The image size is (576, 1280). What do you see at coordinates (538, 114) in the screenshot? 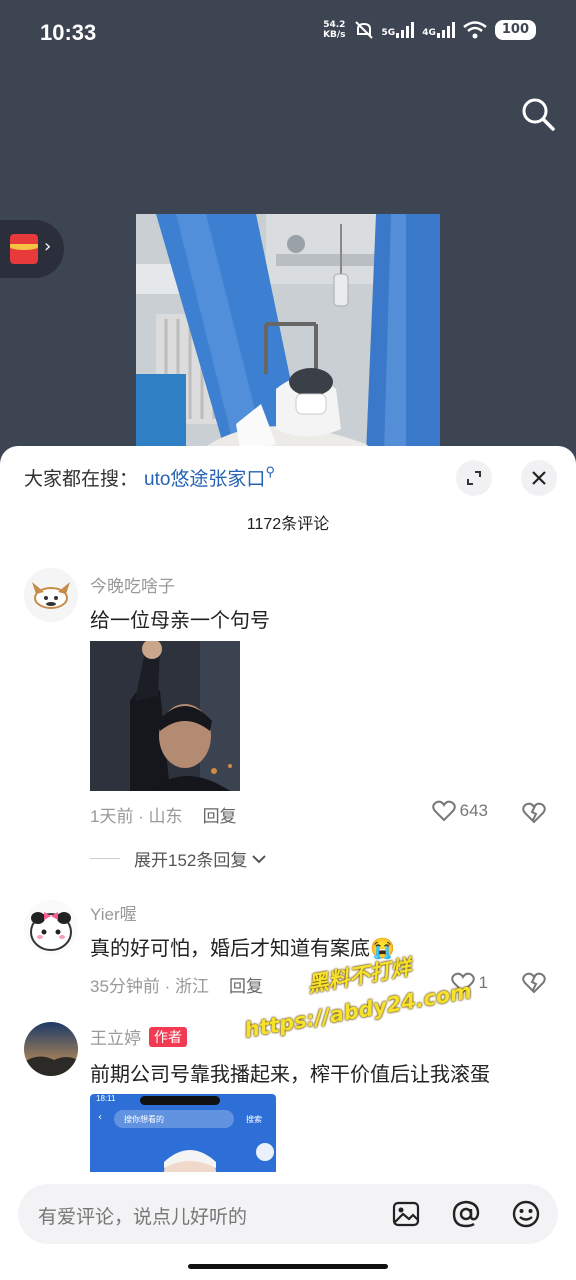
I see `search-icon` at bounding box center [538, 114].